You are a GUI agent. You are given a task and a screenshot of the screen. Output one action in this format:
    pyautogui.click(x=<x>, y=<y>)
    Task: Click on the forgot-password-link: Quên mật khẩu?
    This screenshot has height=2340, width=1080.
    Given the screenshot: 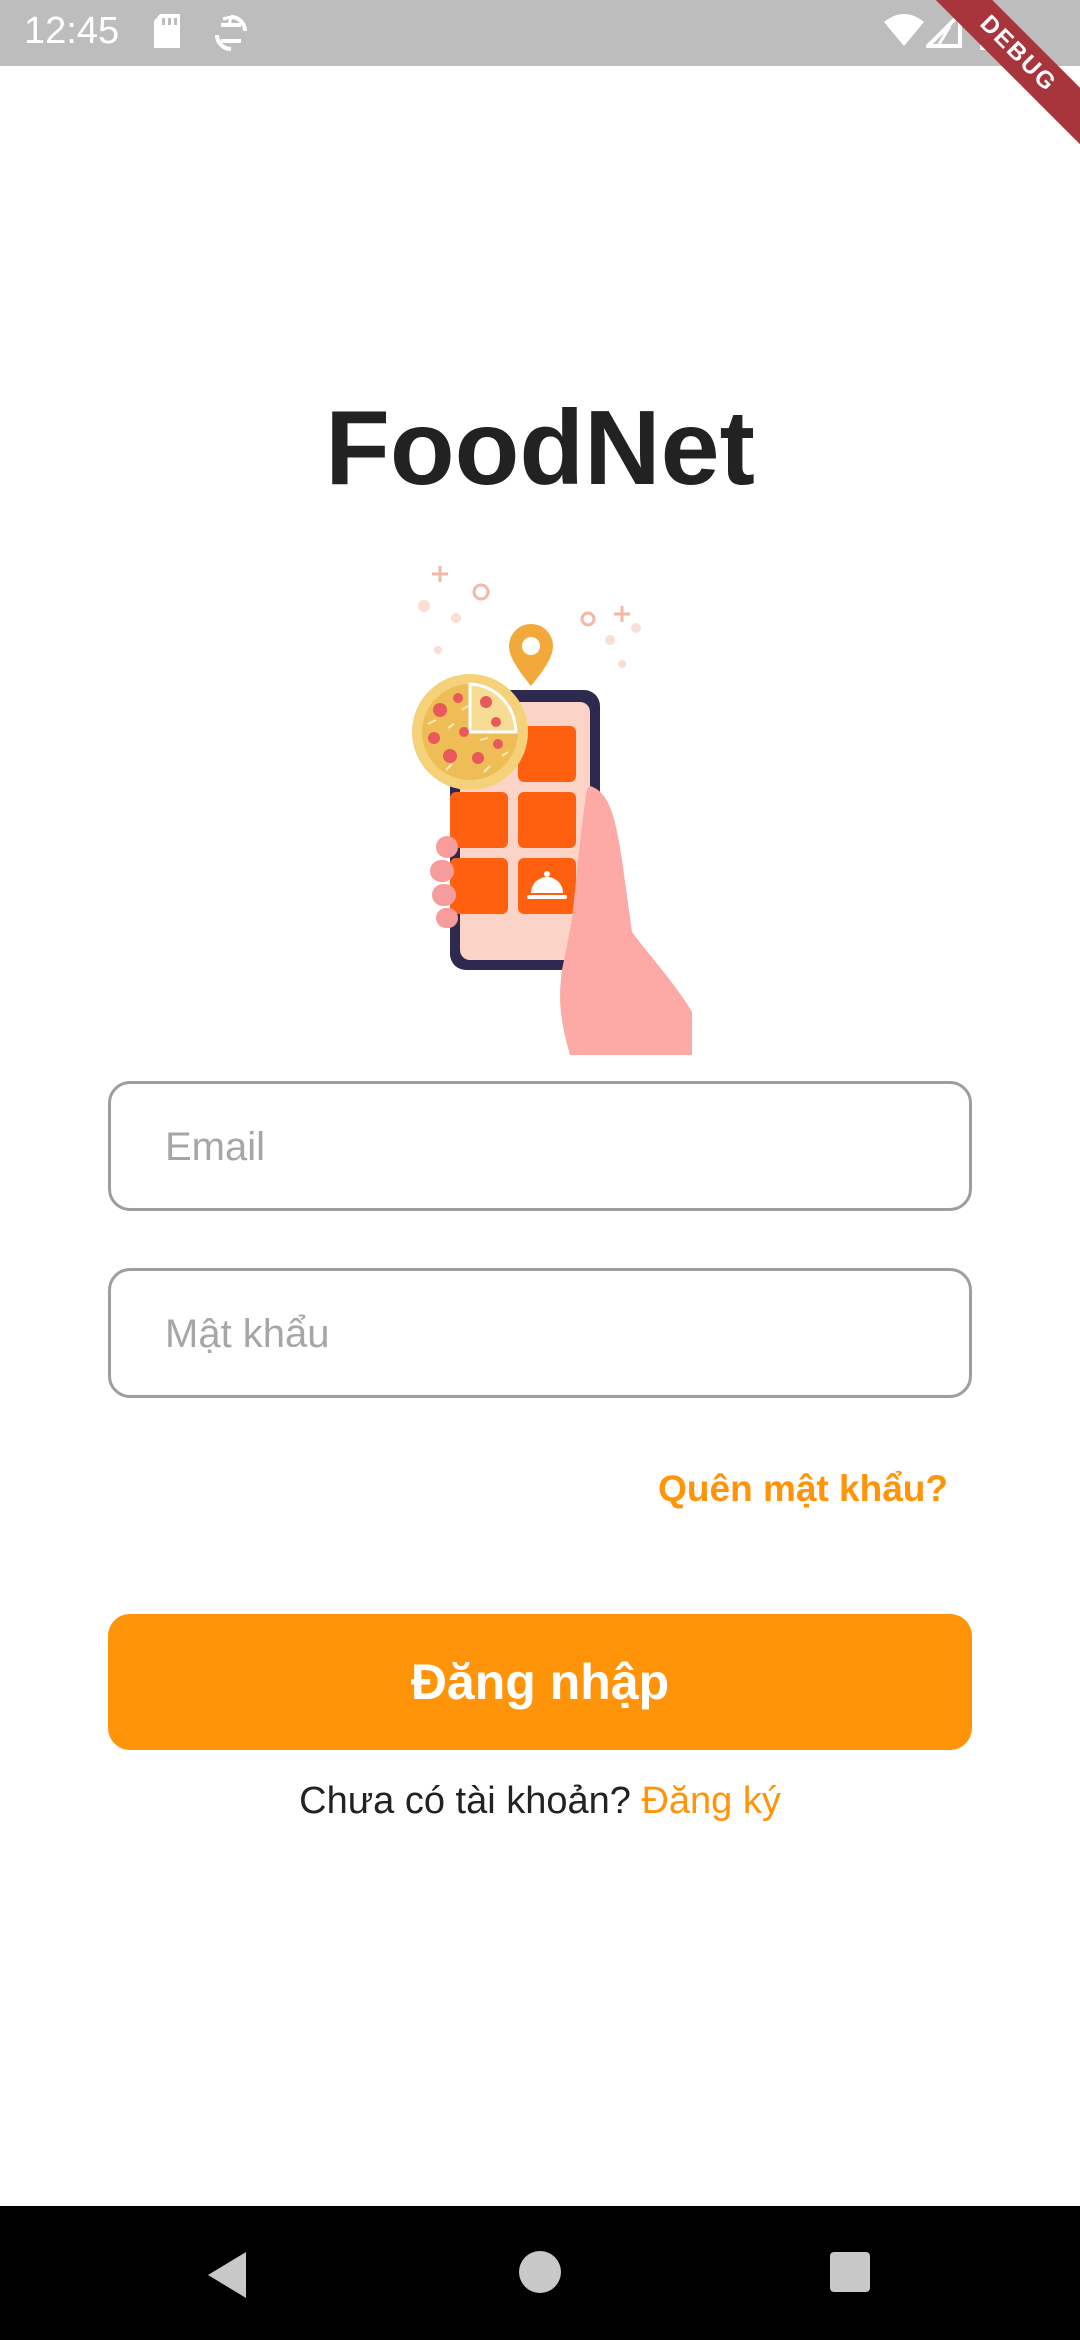 What is the action you would take?
    pyautogui.click(x=803, y=1489)
    